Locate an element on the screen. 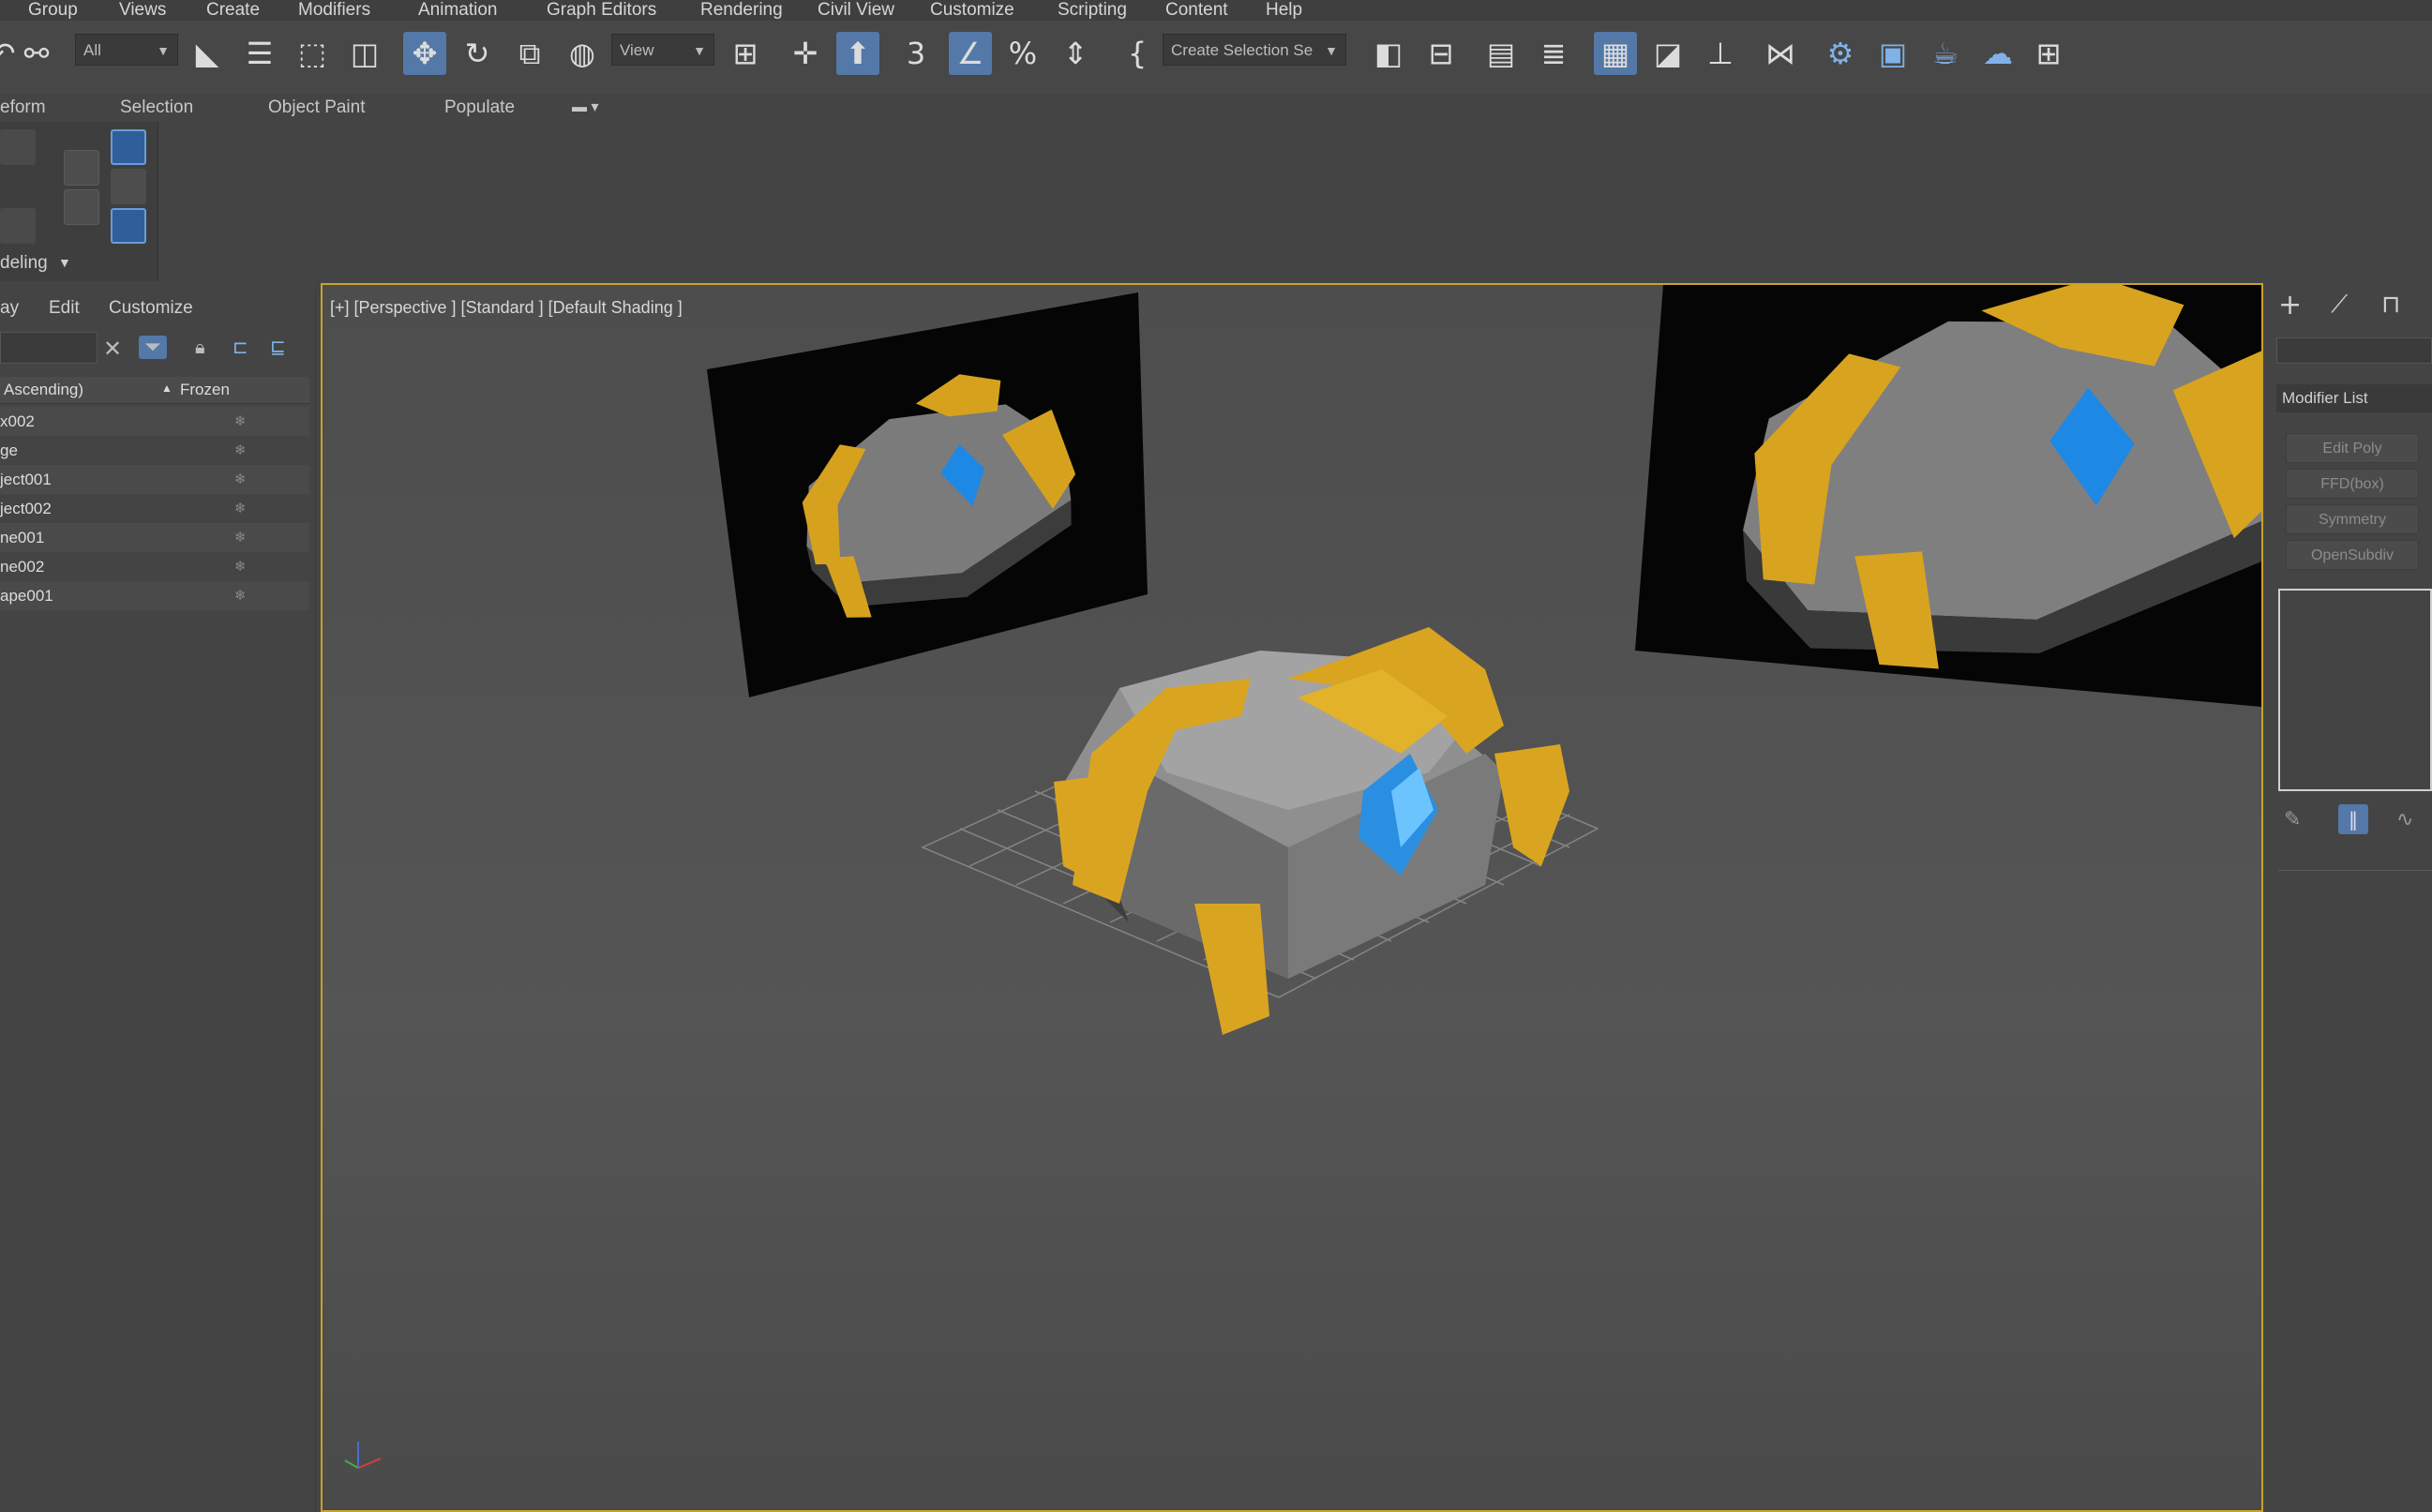 The width and height of the screenshot is (2432, 1512). modify-icon: ⟋ is located at coordinates (2339, 306).